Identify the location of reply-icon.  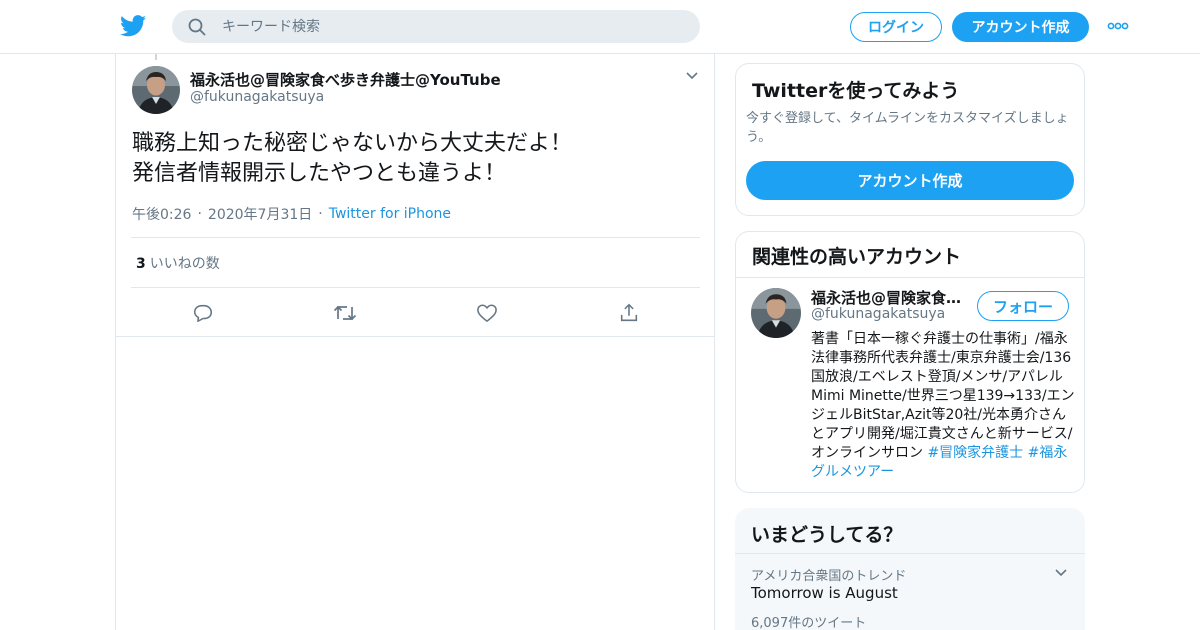
(203, 313).